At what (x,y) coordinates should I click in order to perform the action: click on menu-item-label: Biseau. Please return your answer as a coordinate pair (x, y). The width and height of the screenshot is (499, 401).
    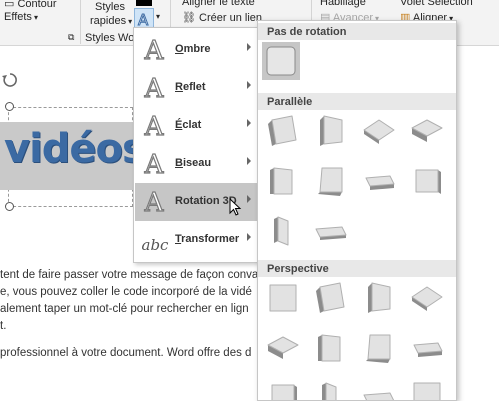
    Looking at the image, I should click on (193, 163).